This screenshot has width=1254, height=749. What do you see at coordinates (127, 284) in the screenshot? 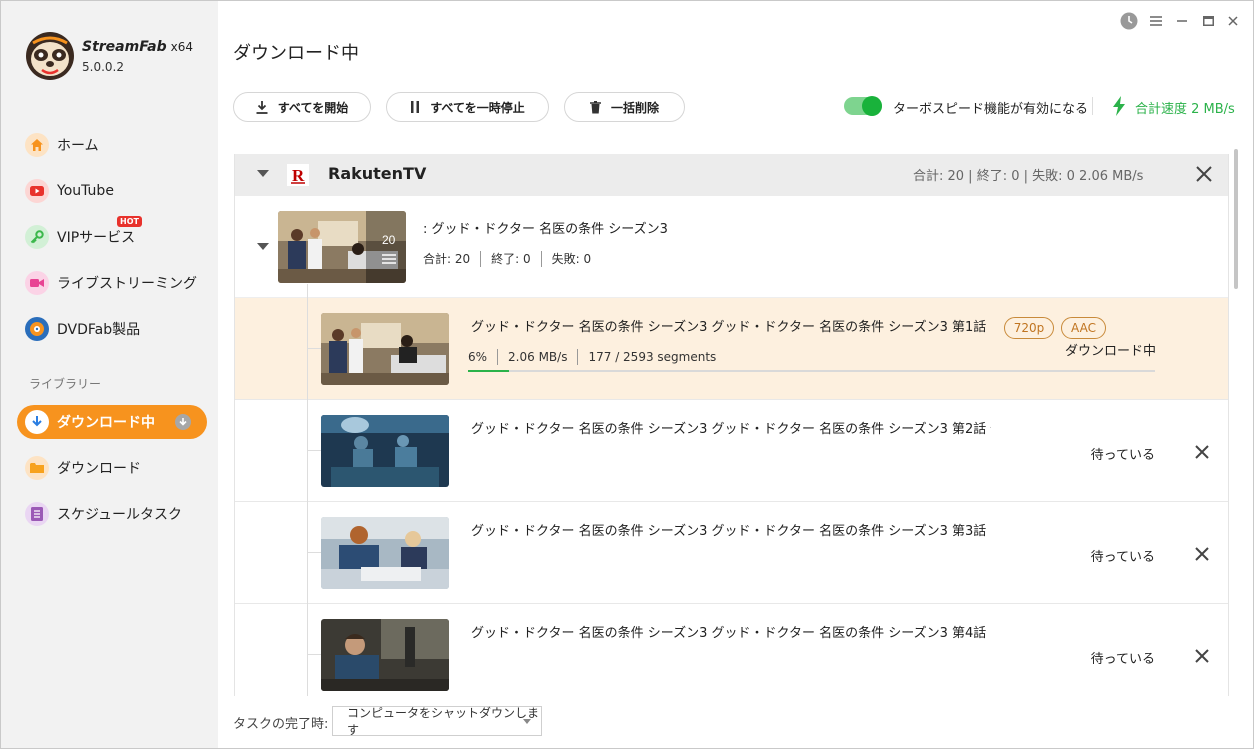
I see `sidebar-item-label: ライブストリーミング` at bounding box center [127, 284].